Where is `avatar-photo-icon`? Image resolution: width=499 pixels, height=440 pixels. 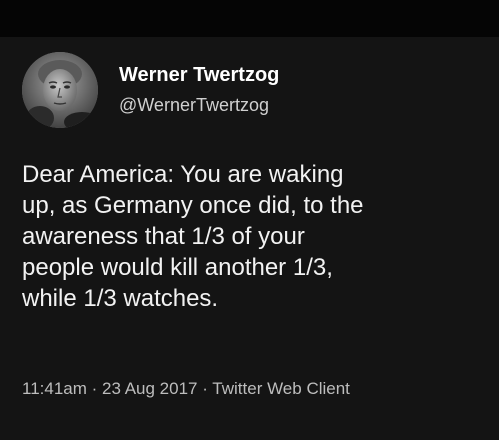 avatar-photo-icon is located at coordinates (60, 90).